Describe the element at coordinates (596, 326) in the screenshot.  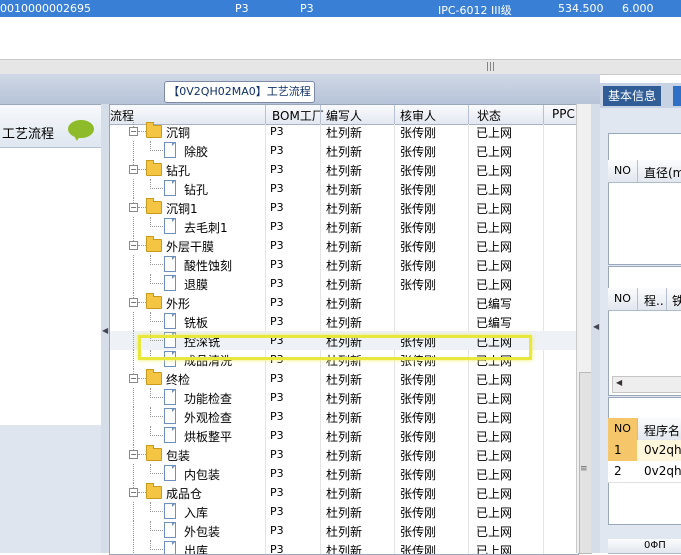
I see `collapse-right-icon: ◀` at that location.